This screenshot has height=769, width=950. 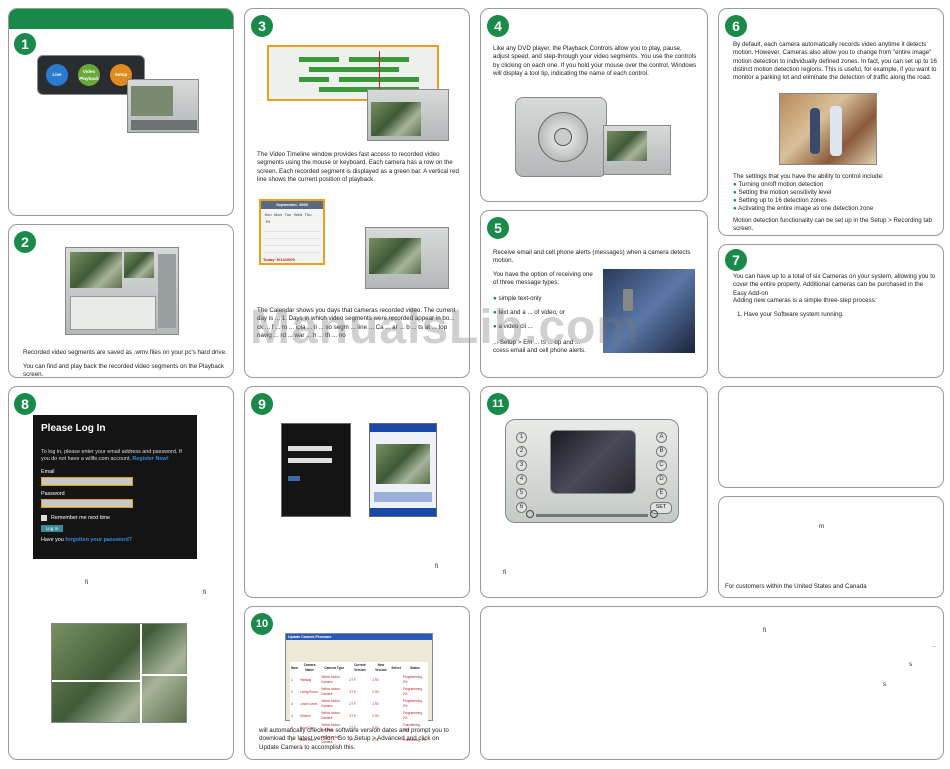 What do you see at coordinates (292, 242) in the screenshot?
I see `calendar-days-block` at bounding box center [292, 242].